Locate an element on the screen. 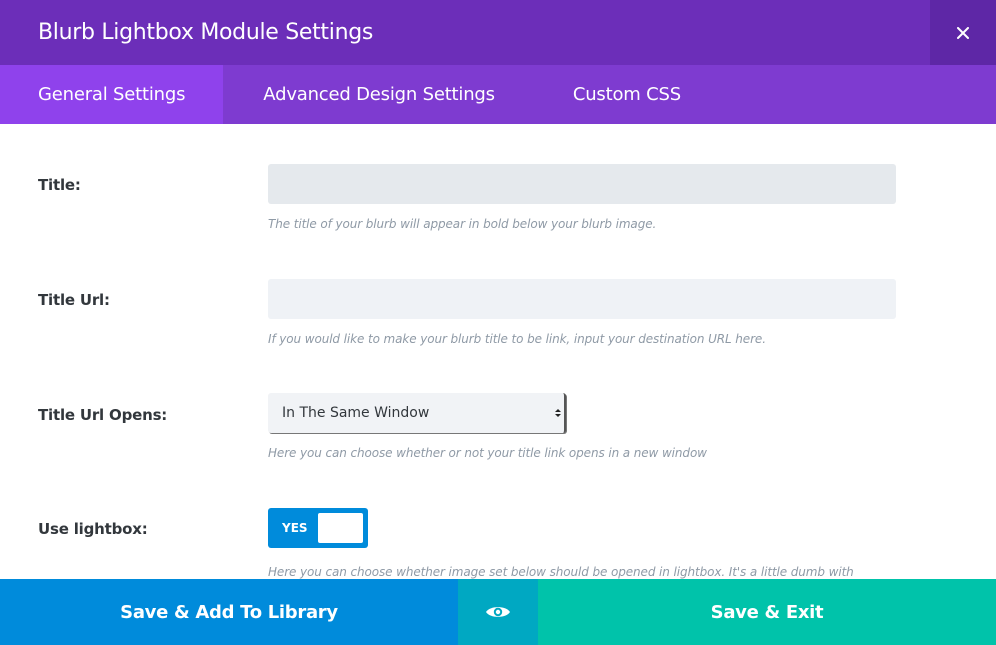  title-url-label: Title Url: is located at coordinates (74, 300).